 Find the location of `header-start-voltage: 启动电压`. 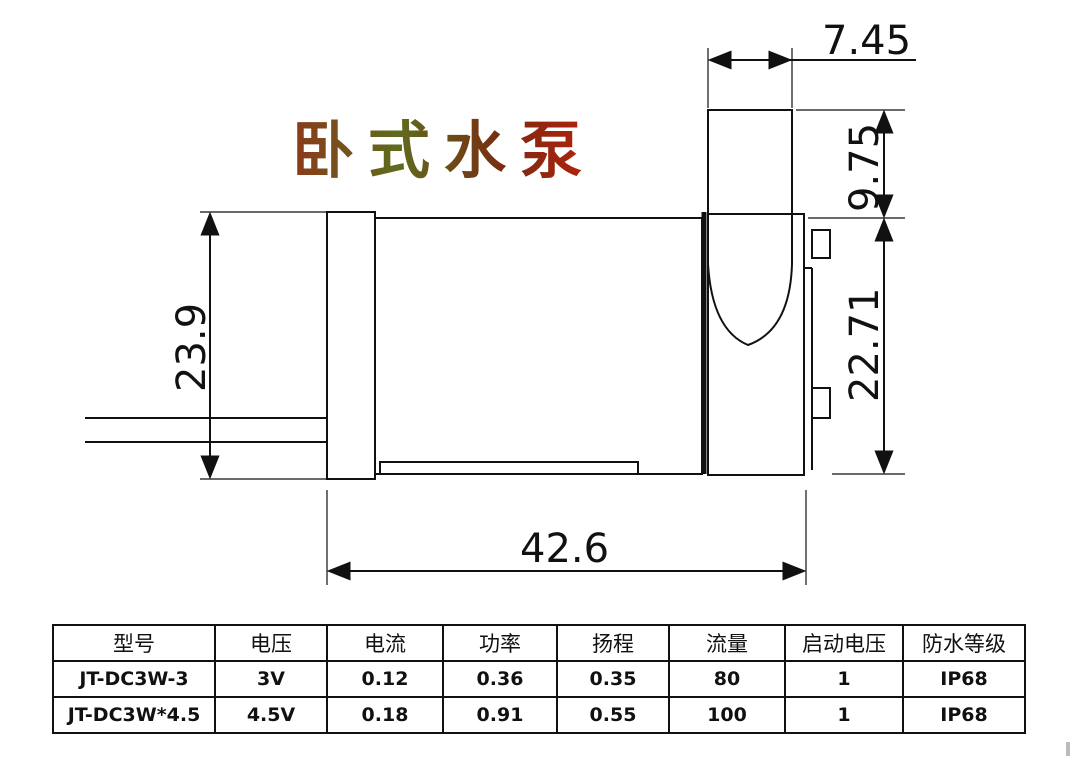

header-start-voltage: 启动电压 is located at coordinates (844, 643).